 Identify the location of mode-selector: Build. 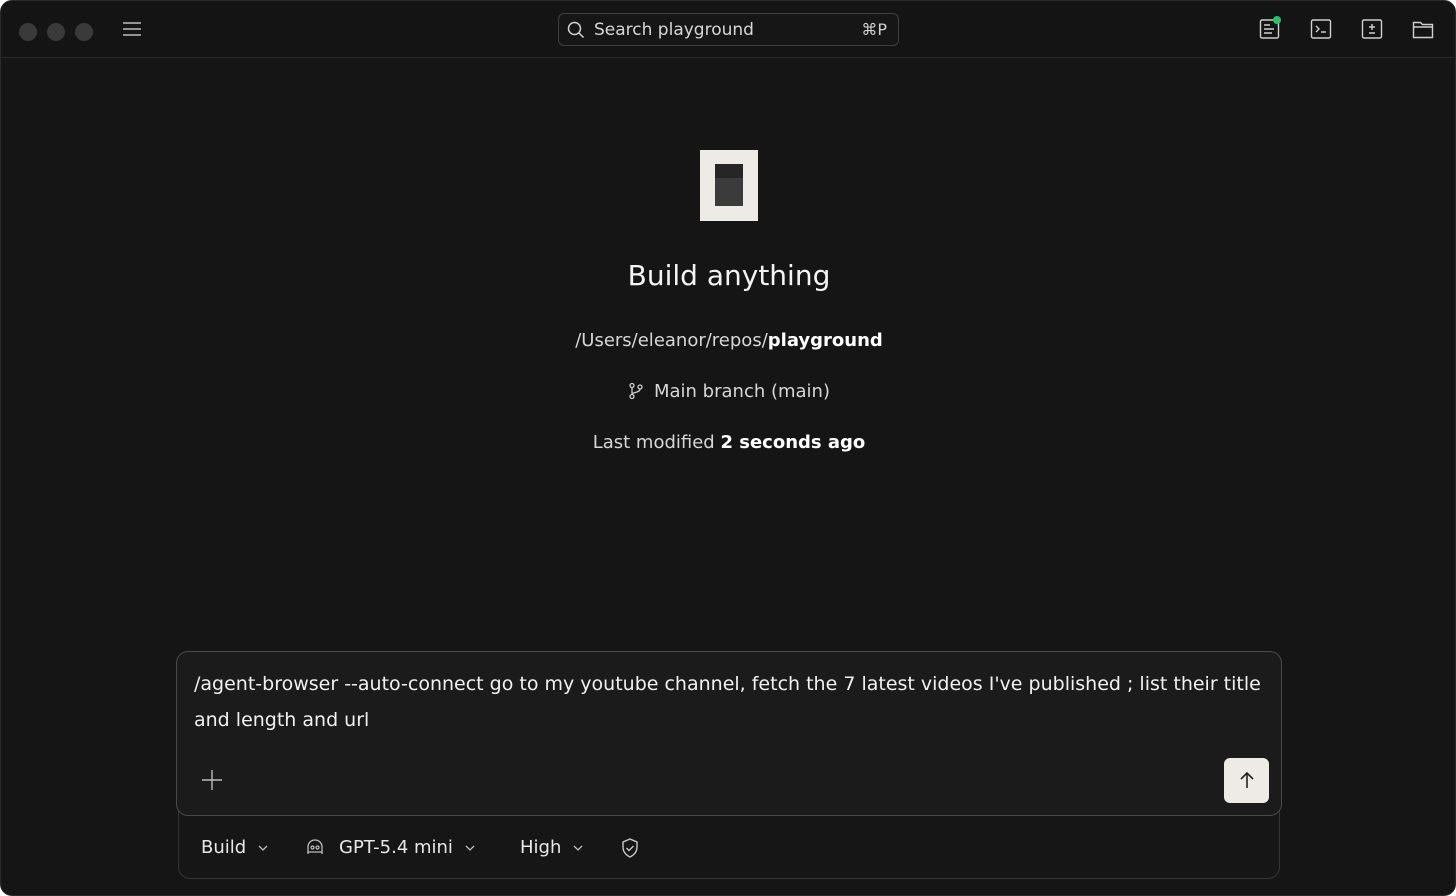
(234, 846).